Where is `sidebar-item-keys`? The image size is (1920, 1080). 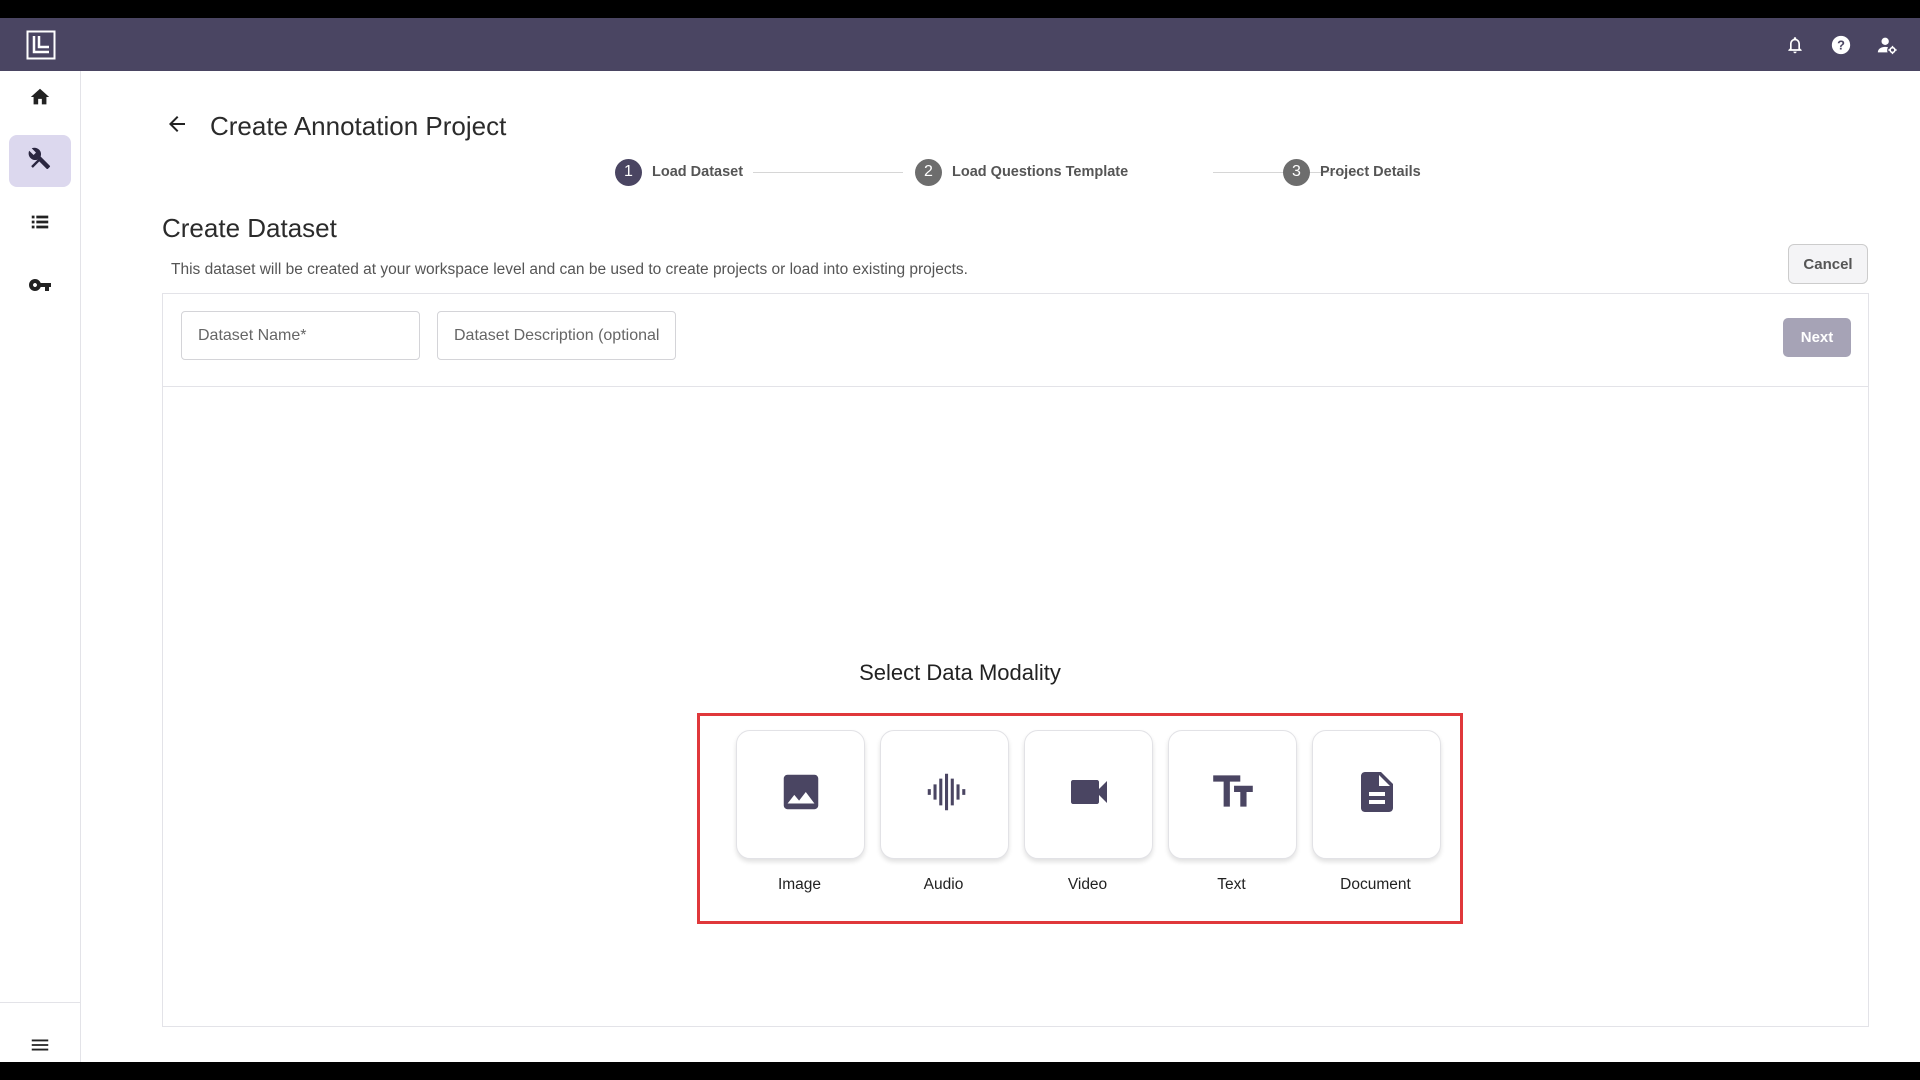
sidebar-item-keys is located at coordinates (40, 287).